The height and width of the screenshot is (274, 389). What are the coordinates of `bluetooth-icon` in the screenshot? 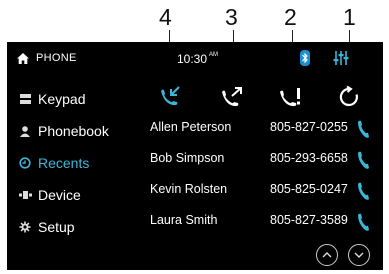 It's located at (305, 60).